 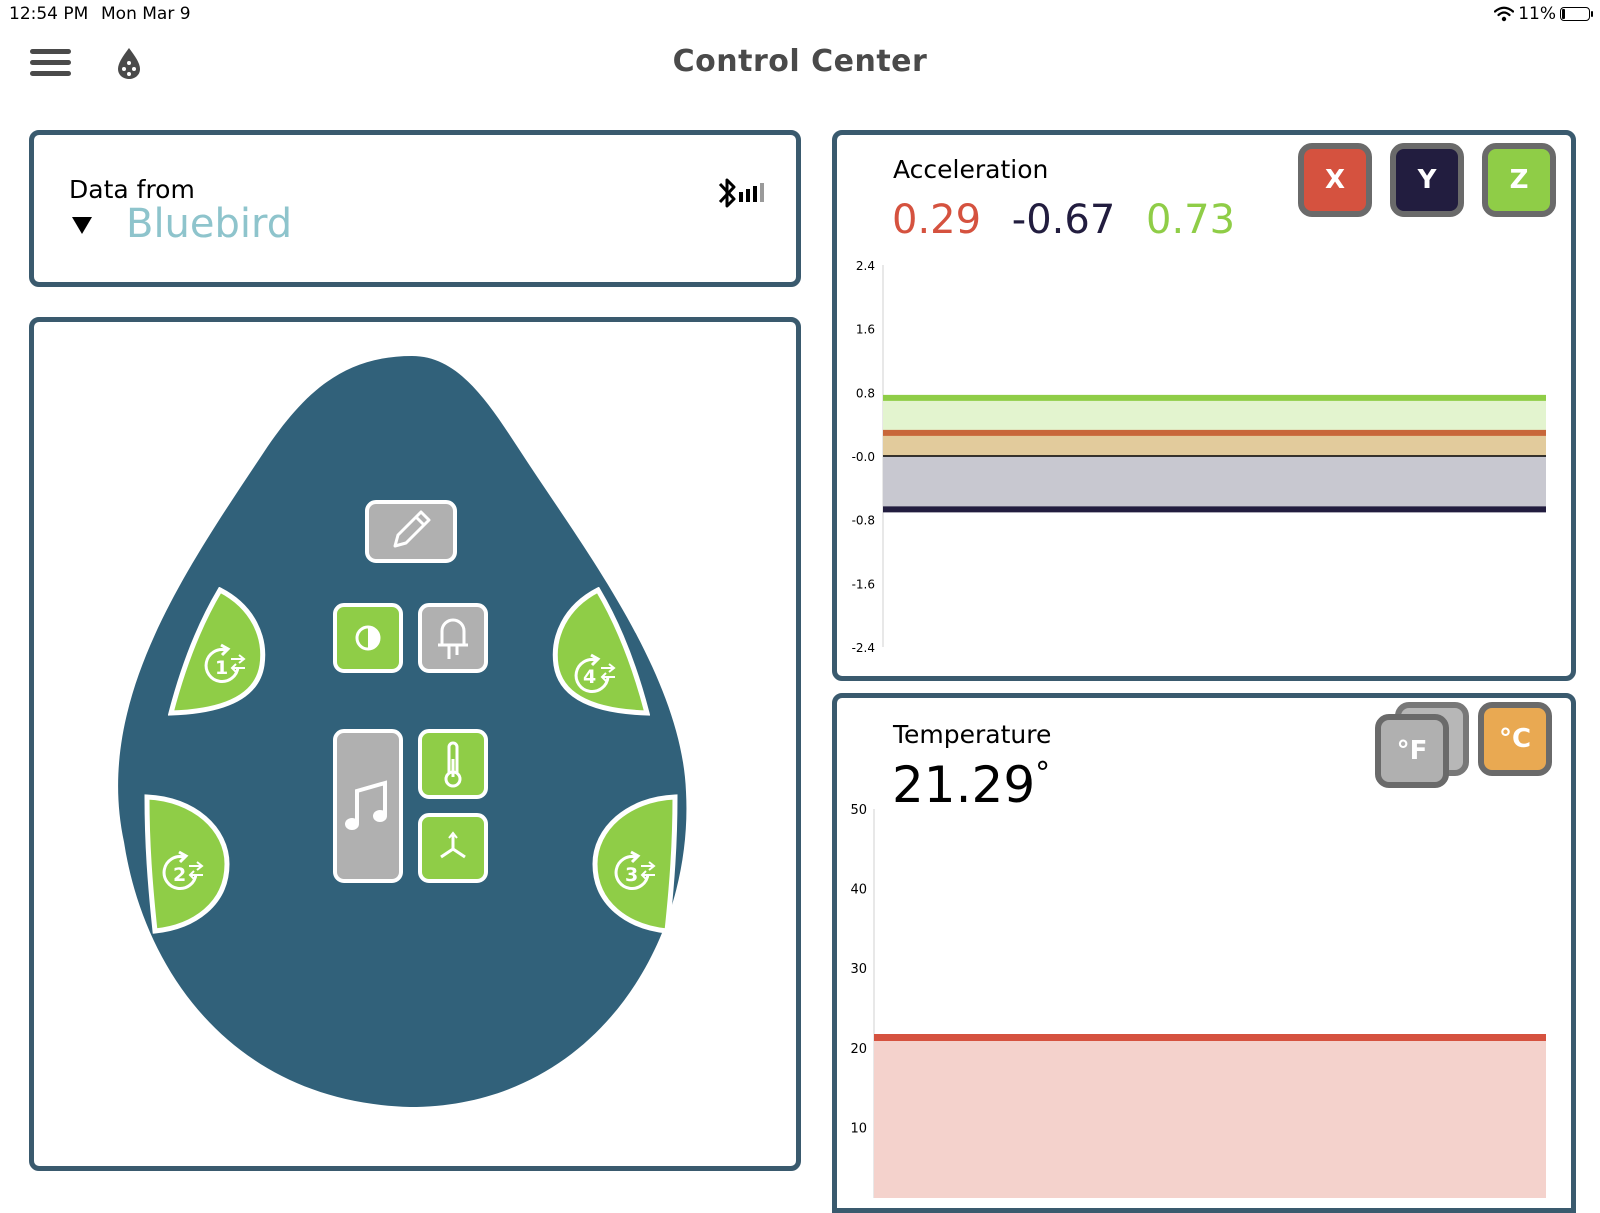 I want to click on accelerometer-icon, so click(x=453, y=848).